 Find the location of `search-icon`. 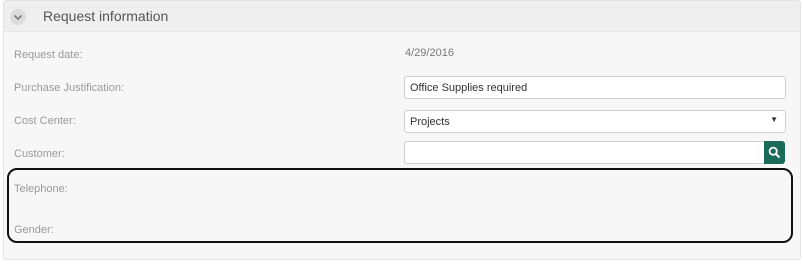

search-icon is located at coordinates (774, 152).